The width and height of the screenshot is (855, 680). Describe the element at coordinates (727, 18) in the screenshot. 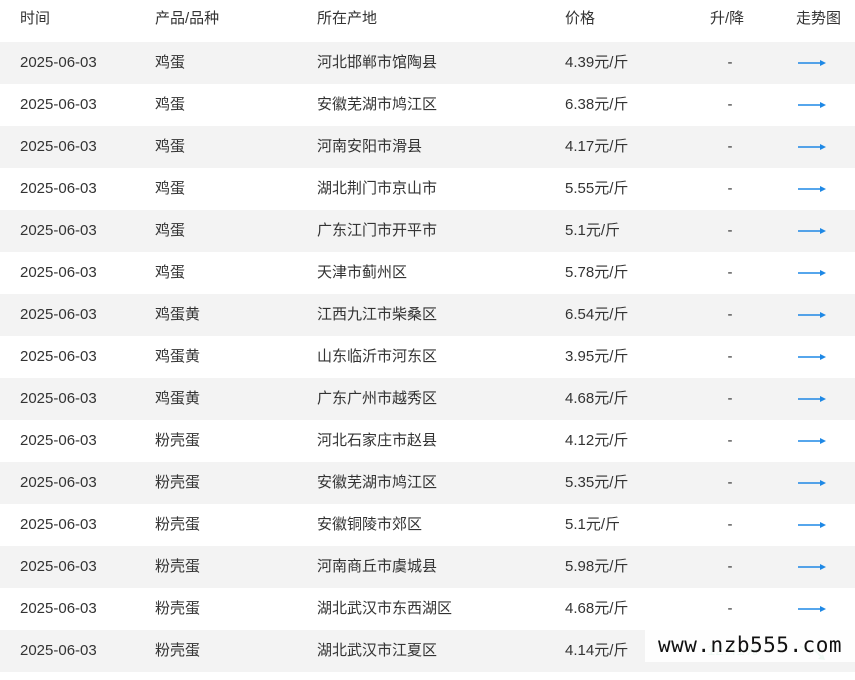

I see `header-change: 升/降` at that location.